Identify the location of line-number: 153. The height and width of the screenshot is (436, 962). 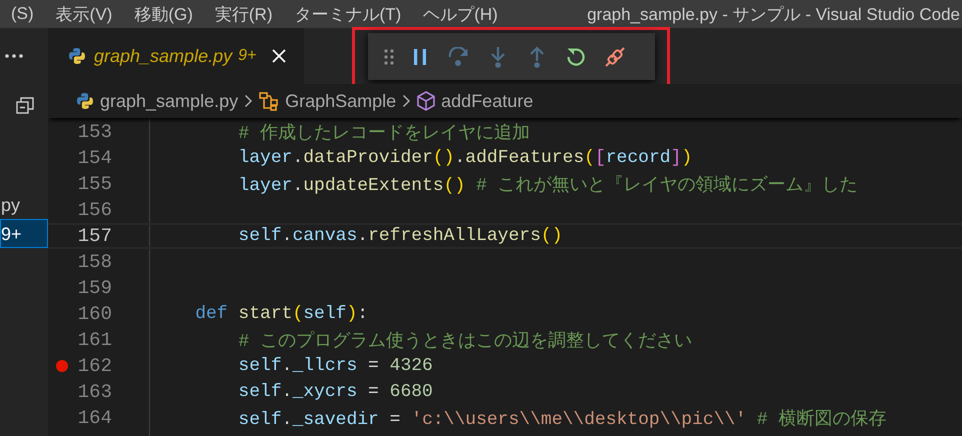
(94, 132).